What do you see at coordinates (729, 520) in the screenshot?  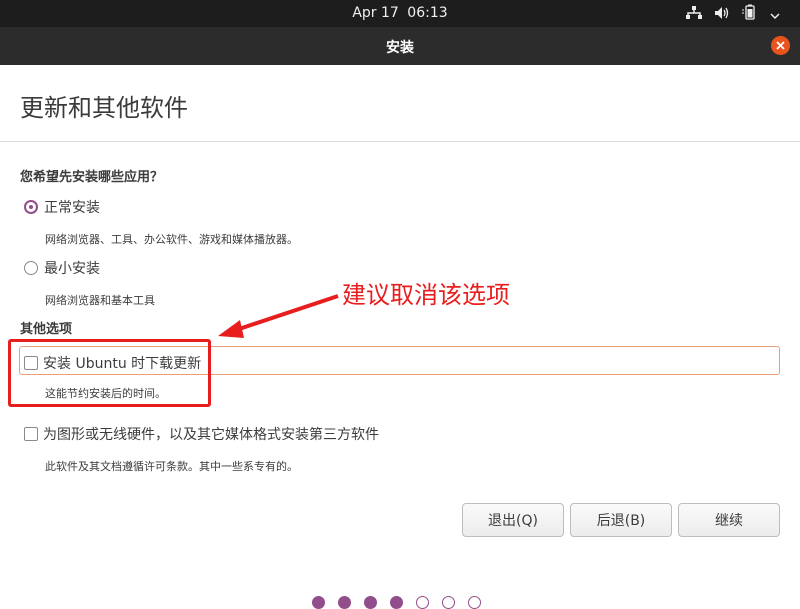 I see `continue-button: 继续` at bounding box center [729, 520].